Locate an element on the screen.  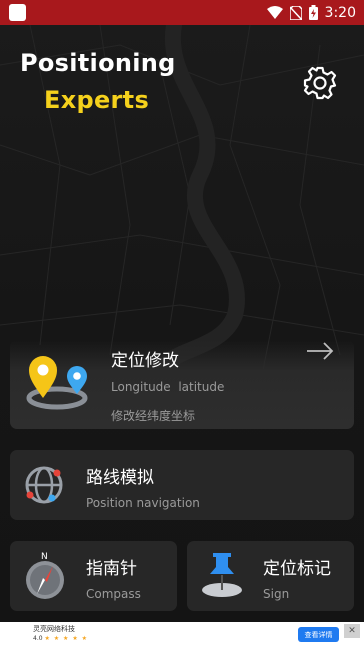
status-icons: 3:20 is located at coordinates (311, 12).